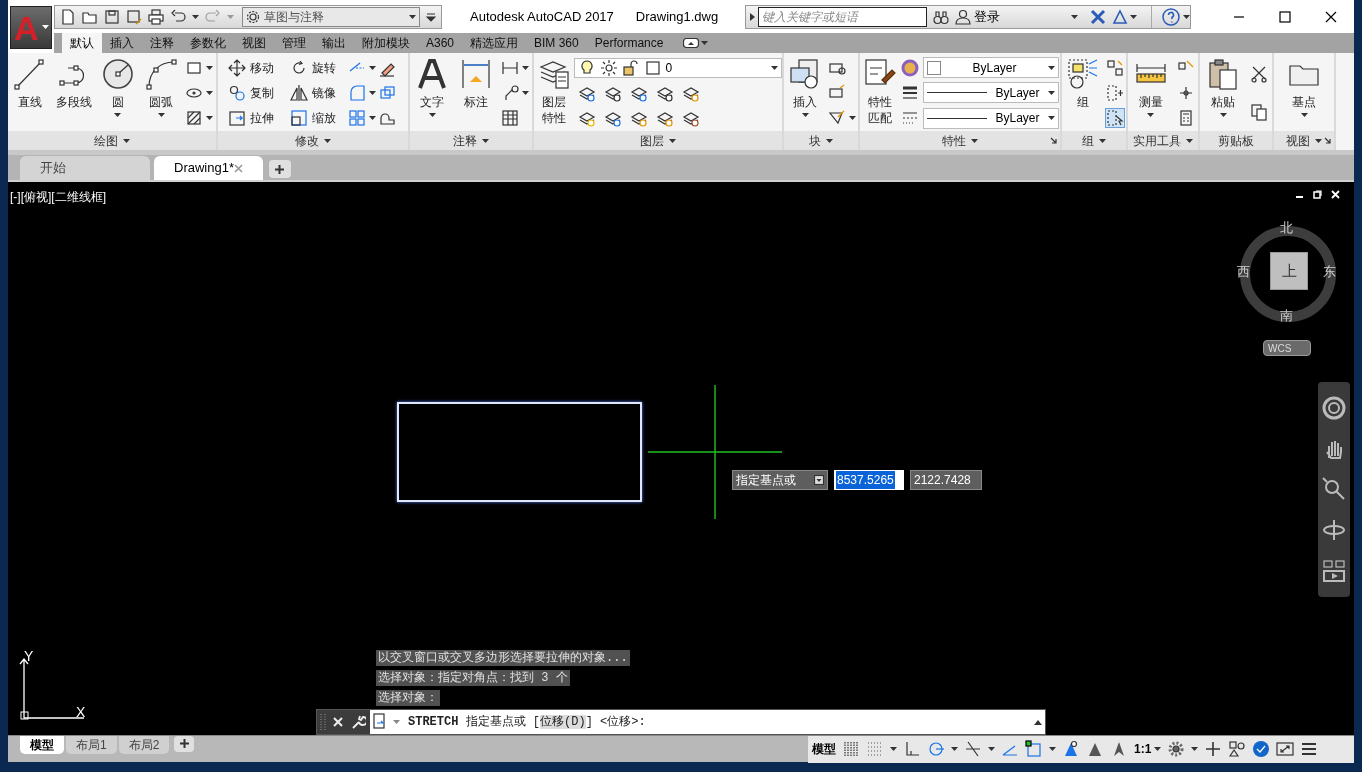  What do you see at coordinates (386, 43) in the screenshot?
I see `ribbon-tab: 附加模块` at bounding box center [386, 43].